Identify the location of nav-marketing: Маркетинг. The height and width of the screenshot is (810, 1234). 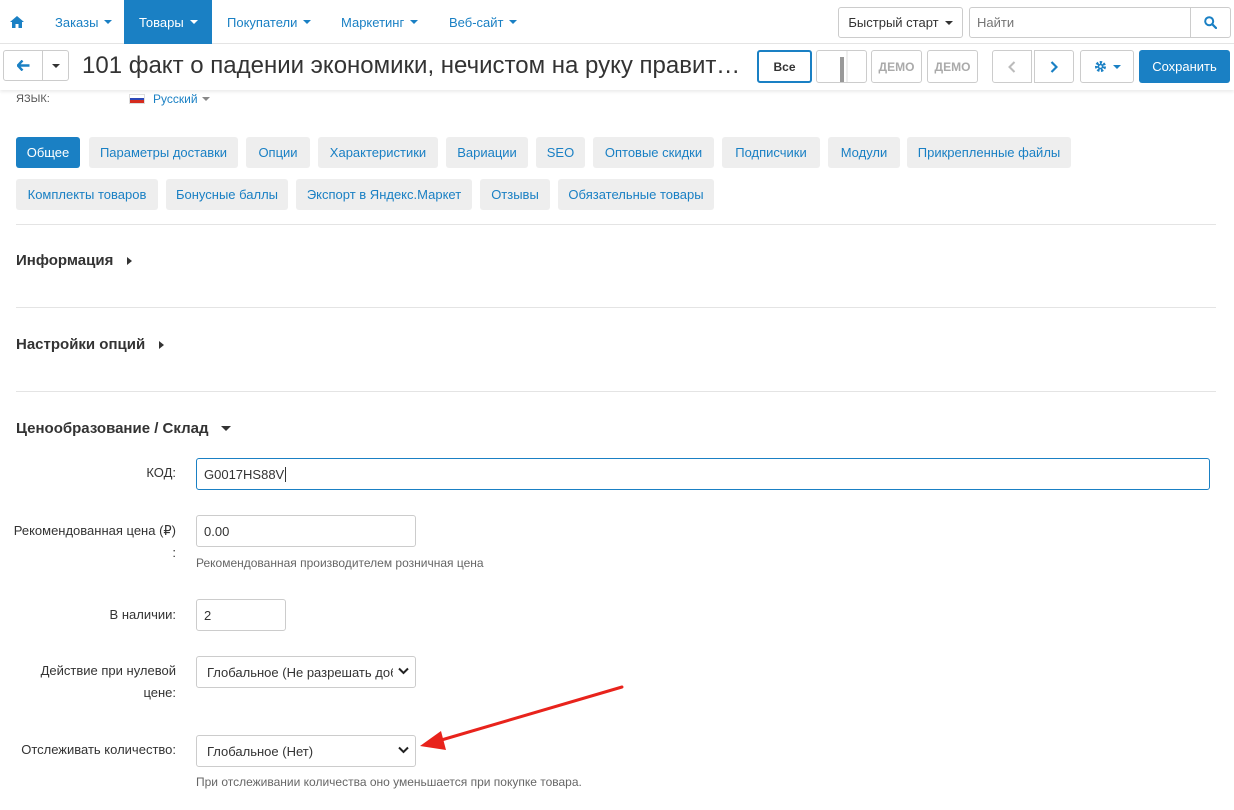
(379, 22).